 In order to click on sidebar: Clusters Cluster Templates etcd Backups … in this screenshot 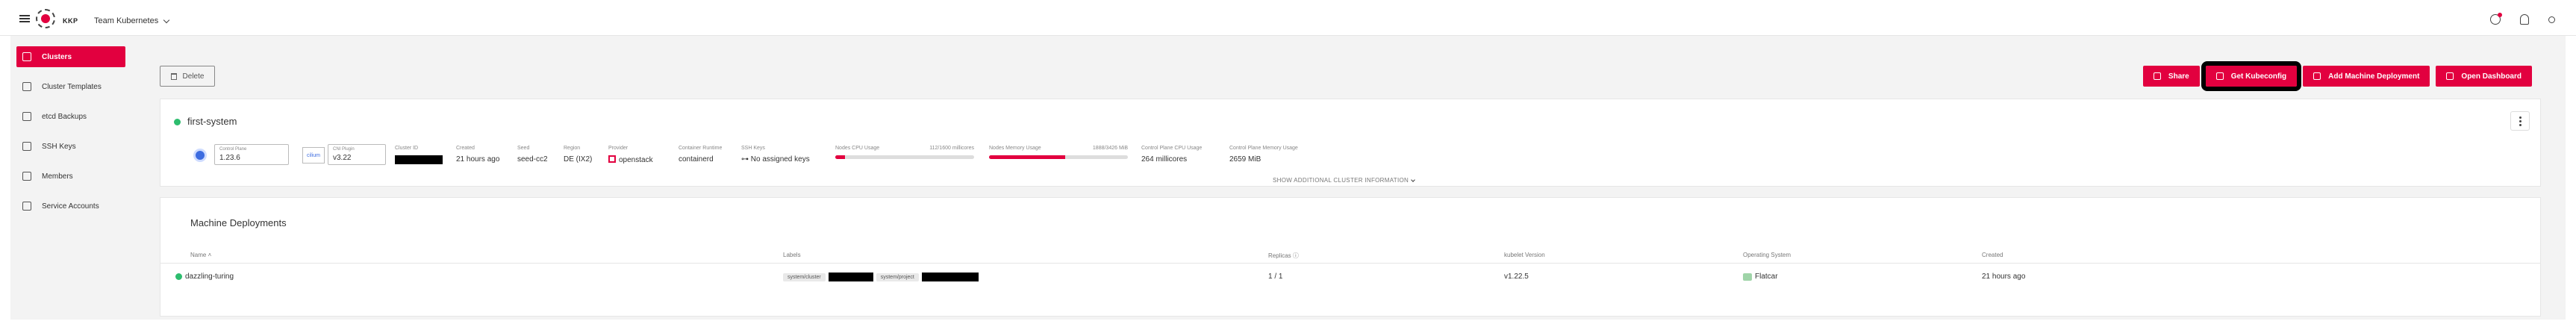, I will do `click(70, 178)`.